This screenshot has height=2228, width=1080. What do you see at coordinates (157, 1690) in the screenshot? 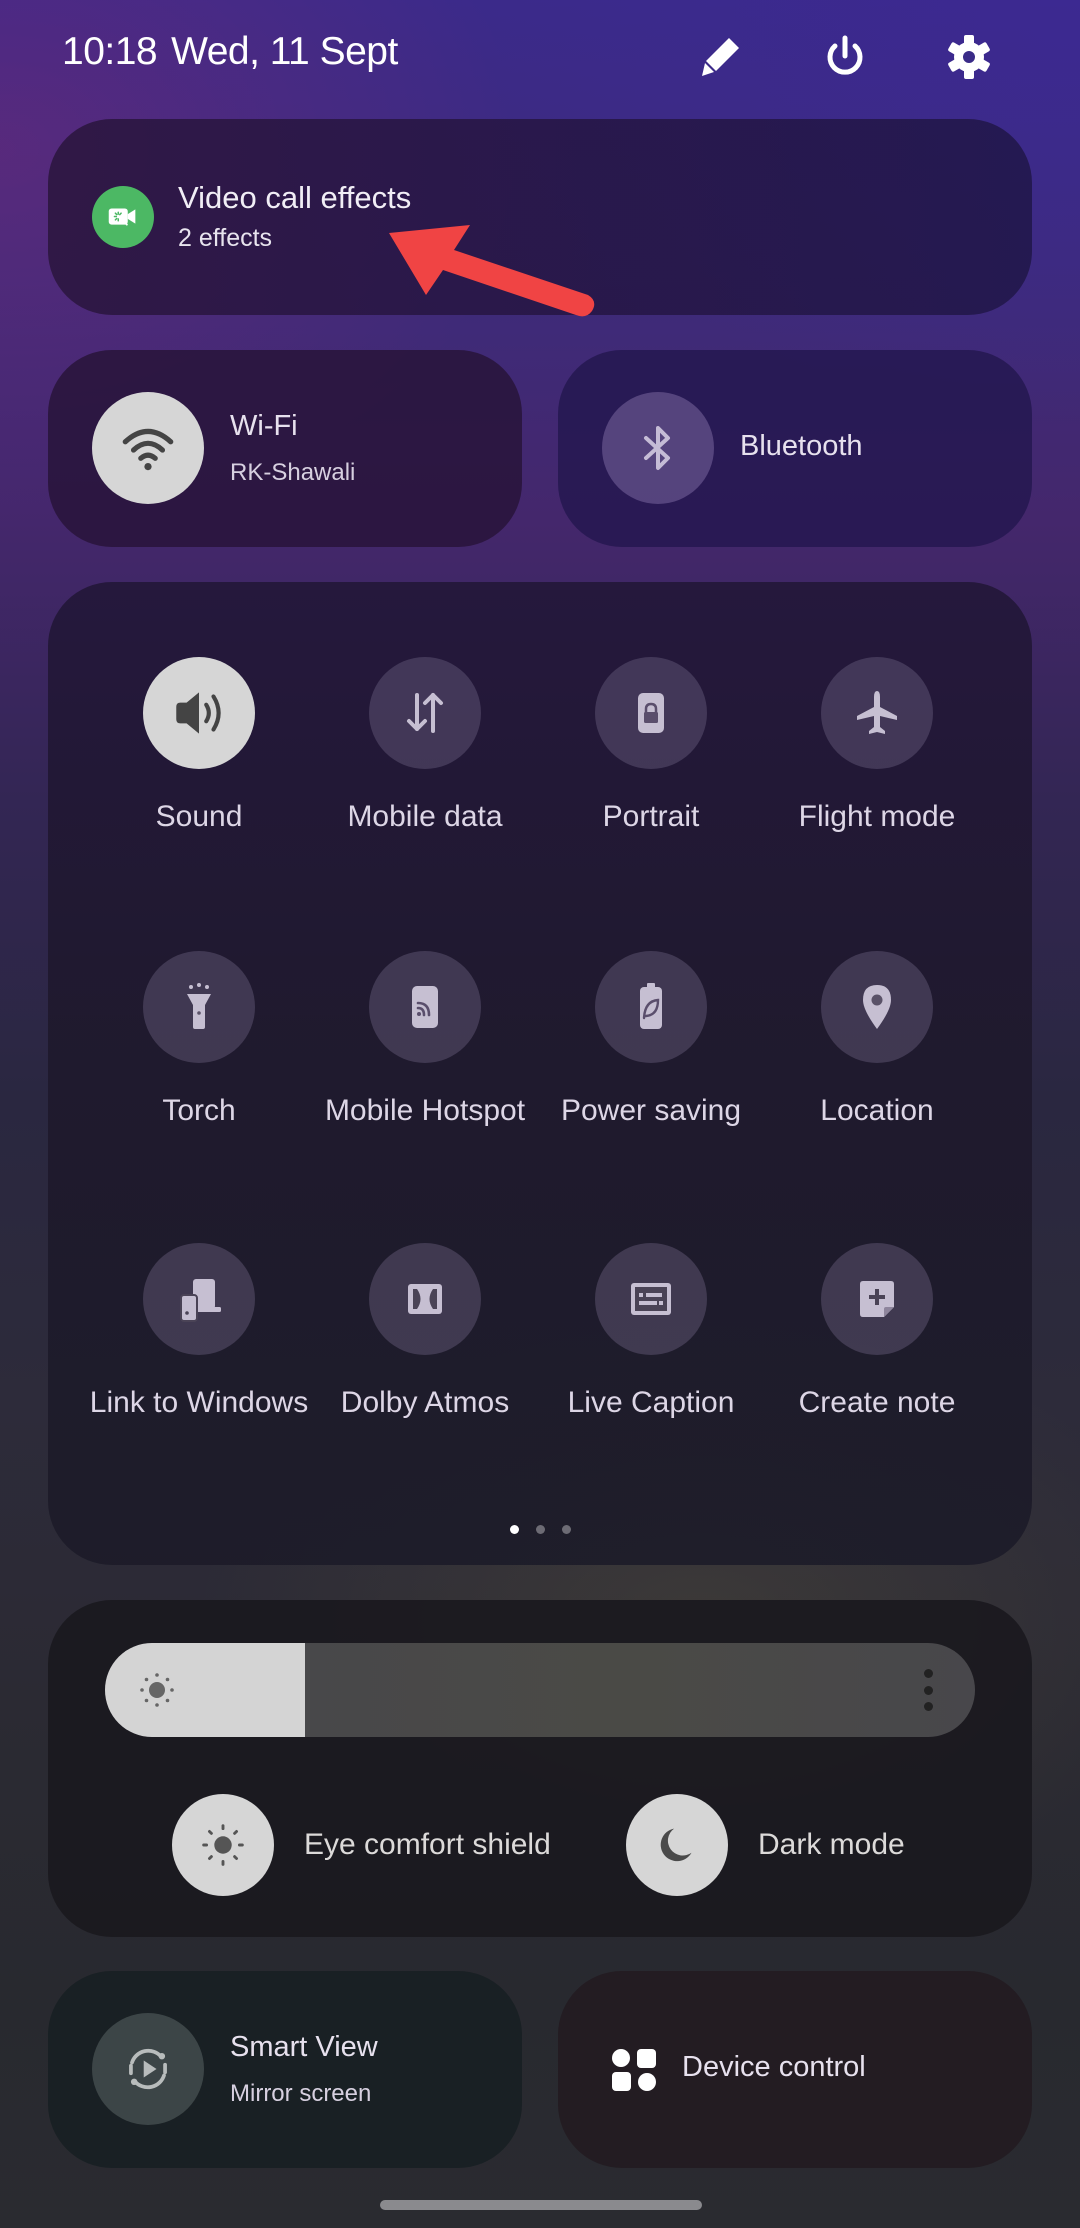
I see `brightness-sun-icon` at bounding box center [157, 1690].